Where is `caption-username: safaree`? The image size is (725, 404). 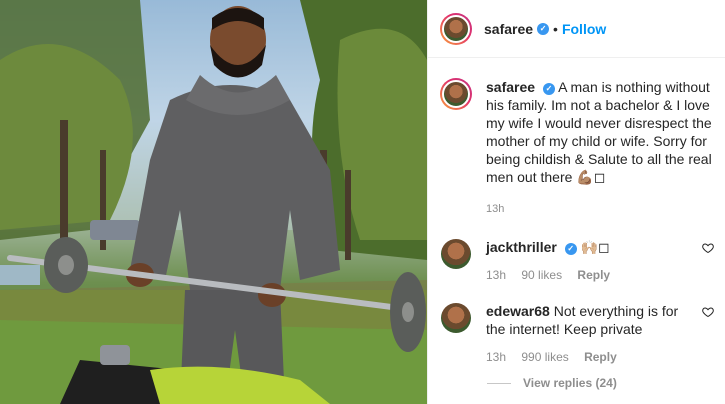 caption-username: safaree is located at coordinates (510, 87).